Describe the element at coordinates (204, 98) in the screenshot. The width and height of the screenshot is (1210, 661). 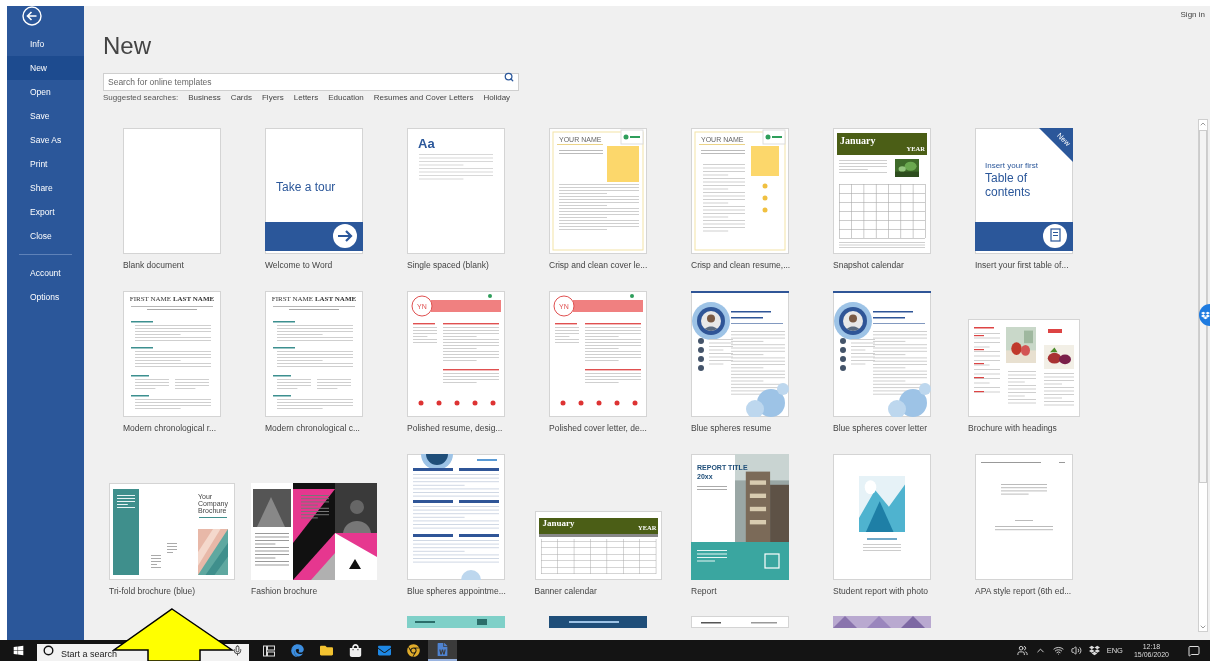
I see `suggested-search-link: Business` at that location.